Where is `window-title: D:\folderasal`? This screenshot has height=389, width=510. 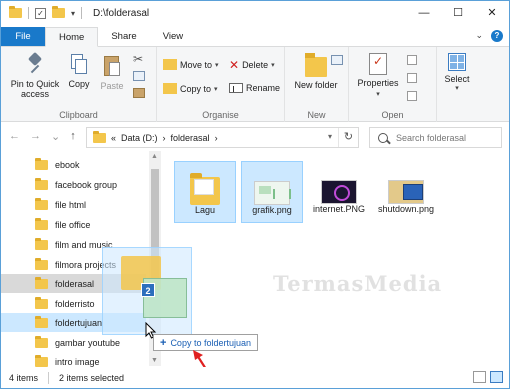
window-title: D:\folderasal is located at coordinates (121, 13).